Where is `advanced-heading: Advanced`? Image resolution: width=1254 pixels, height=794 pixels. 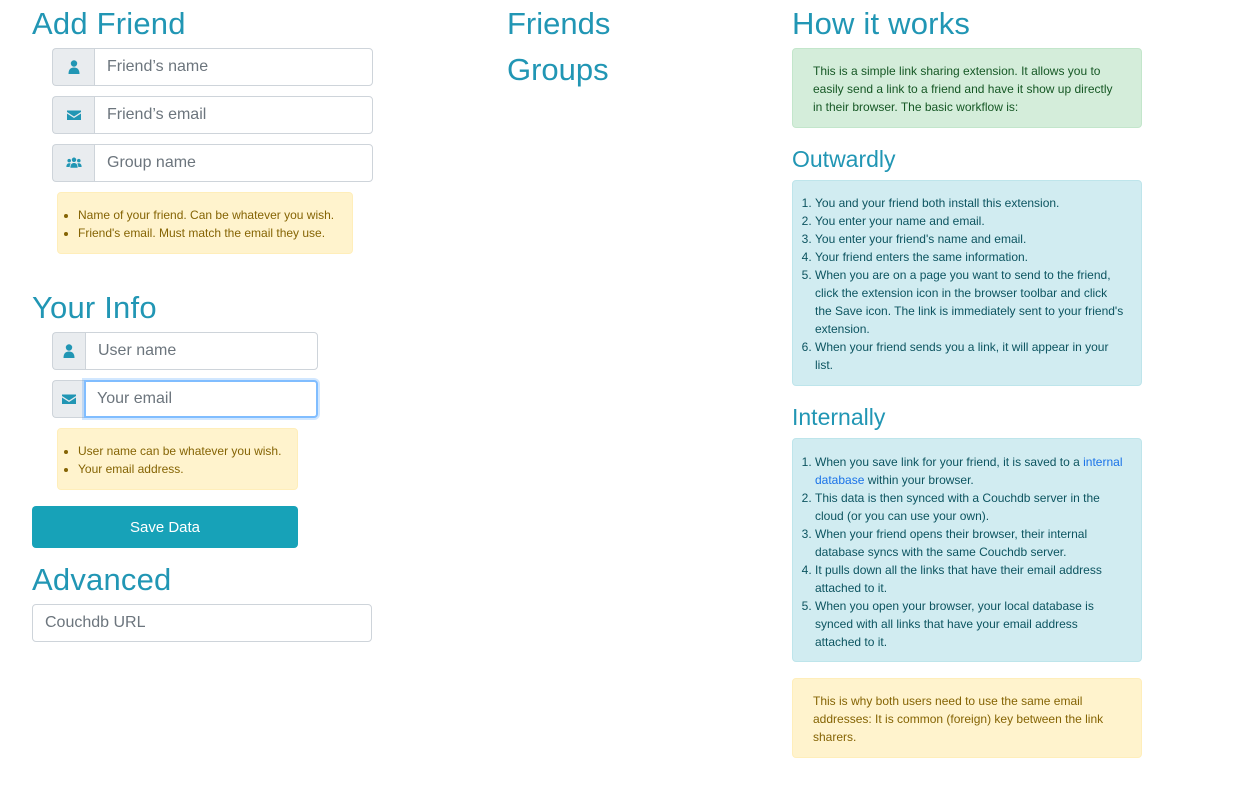 advanced-heading: Advanced is located at coordinates (102, 579).